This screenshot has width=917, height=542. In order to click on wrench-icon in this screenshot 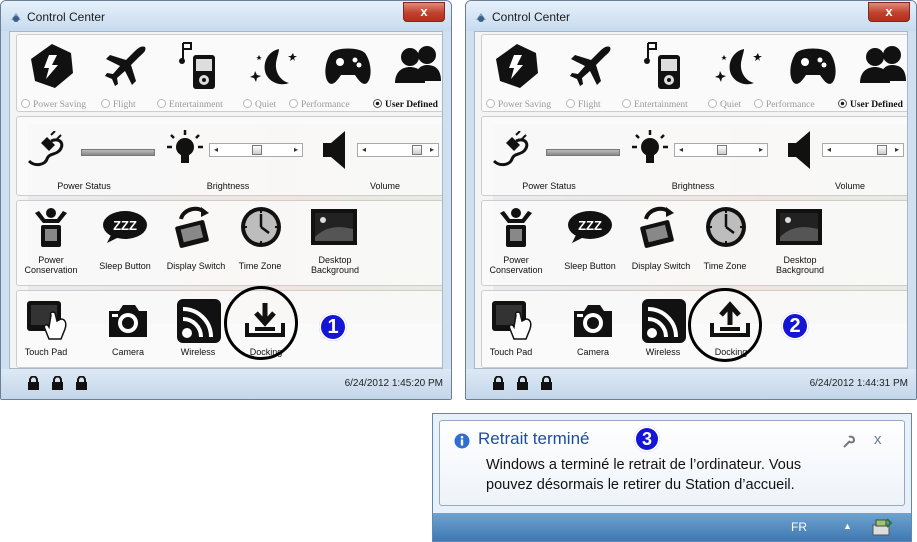, I will do `click(849, 442)`.